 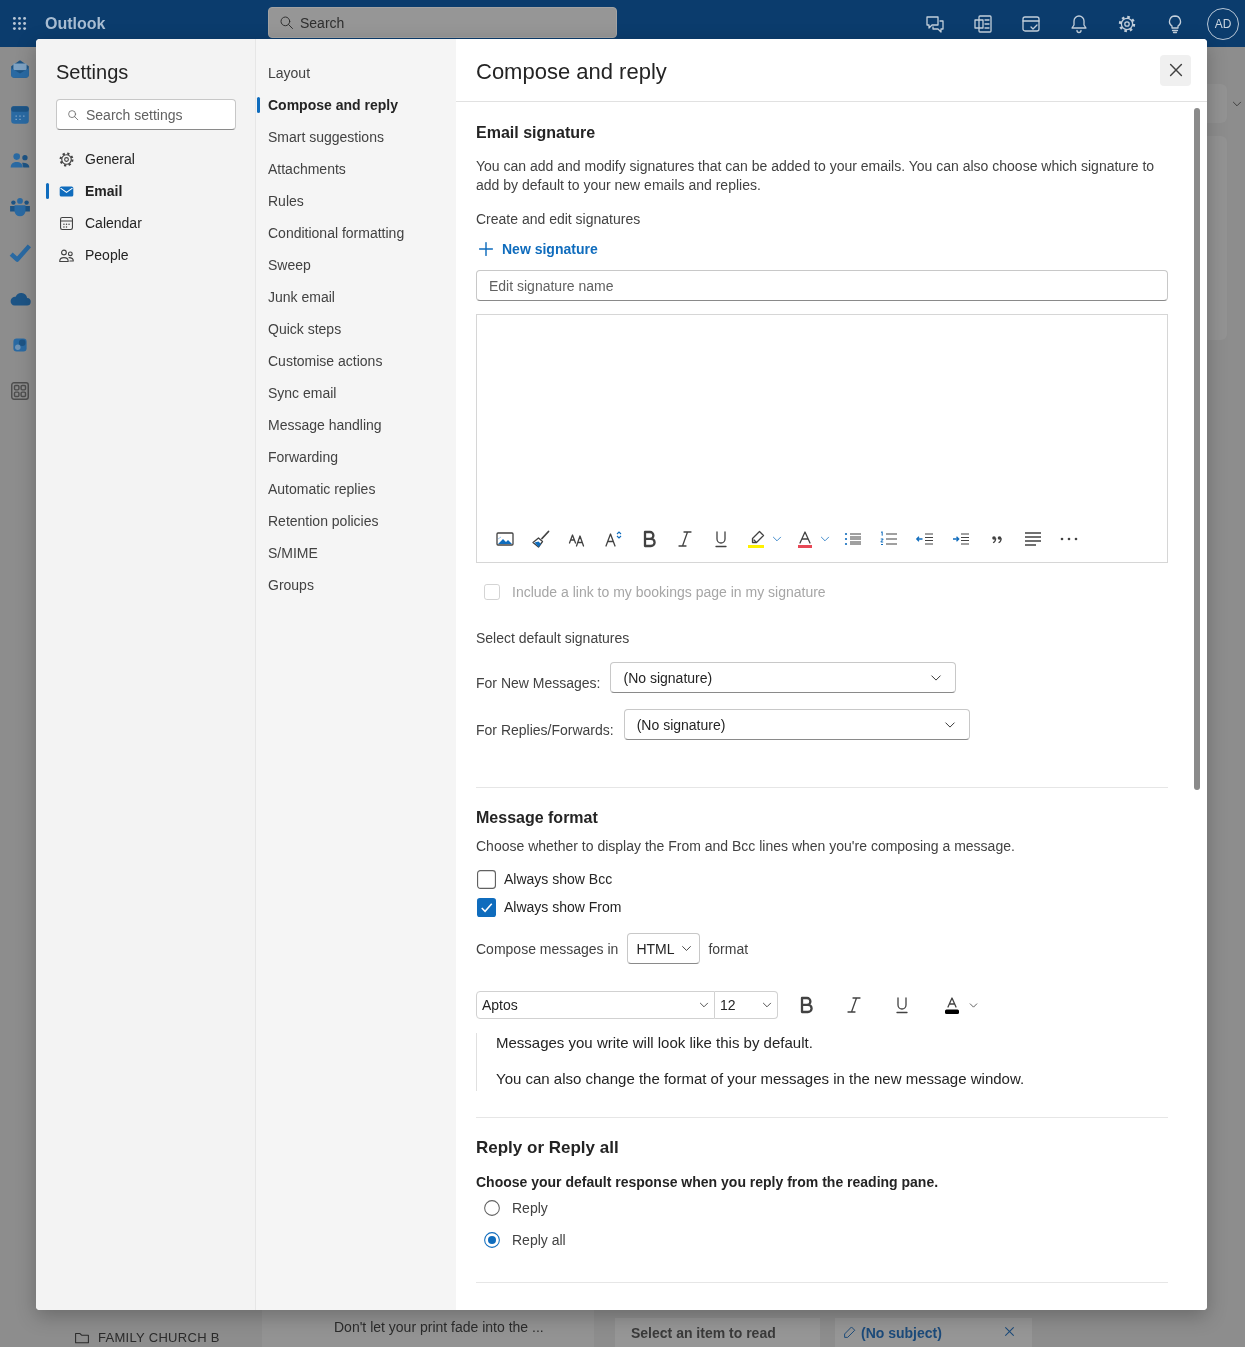 What do you see at coordinates (141, 191) in the screenshot?
I see `nav-item: Email` at bounding box center [141, 191].